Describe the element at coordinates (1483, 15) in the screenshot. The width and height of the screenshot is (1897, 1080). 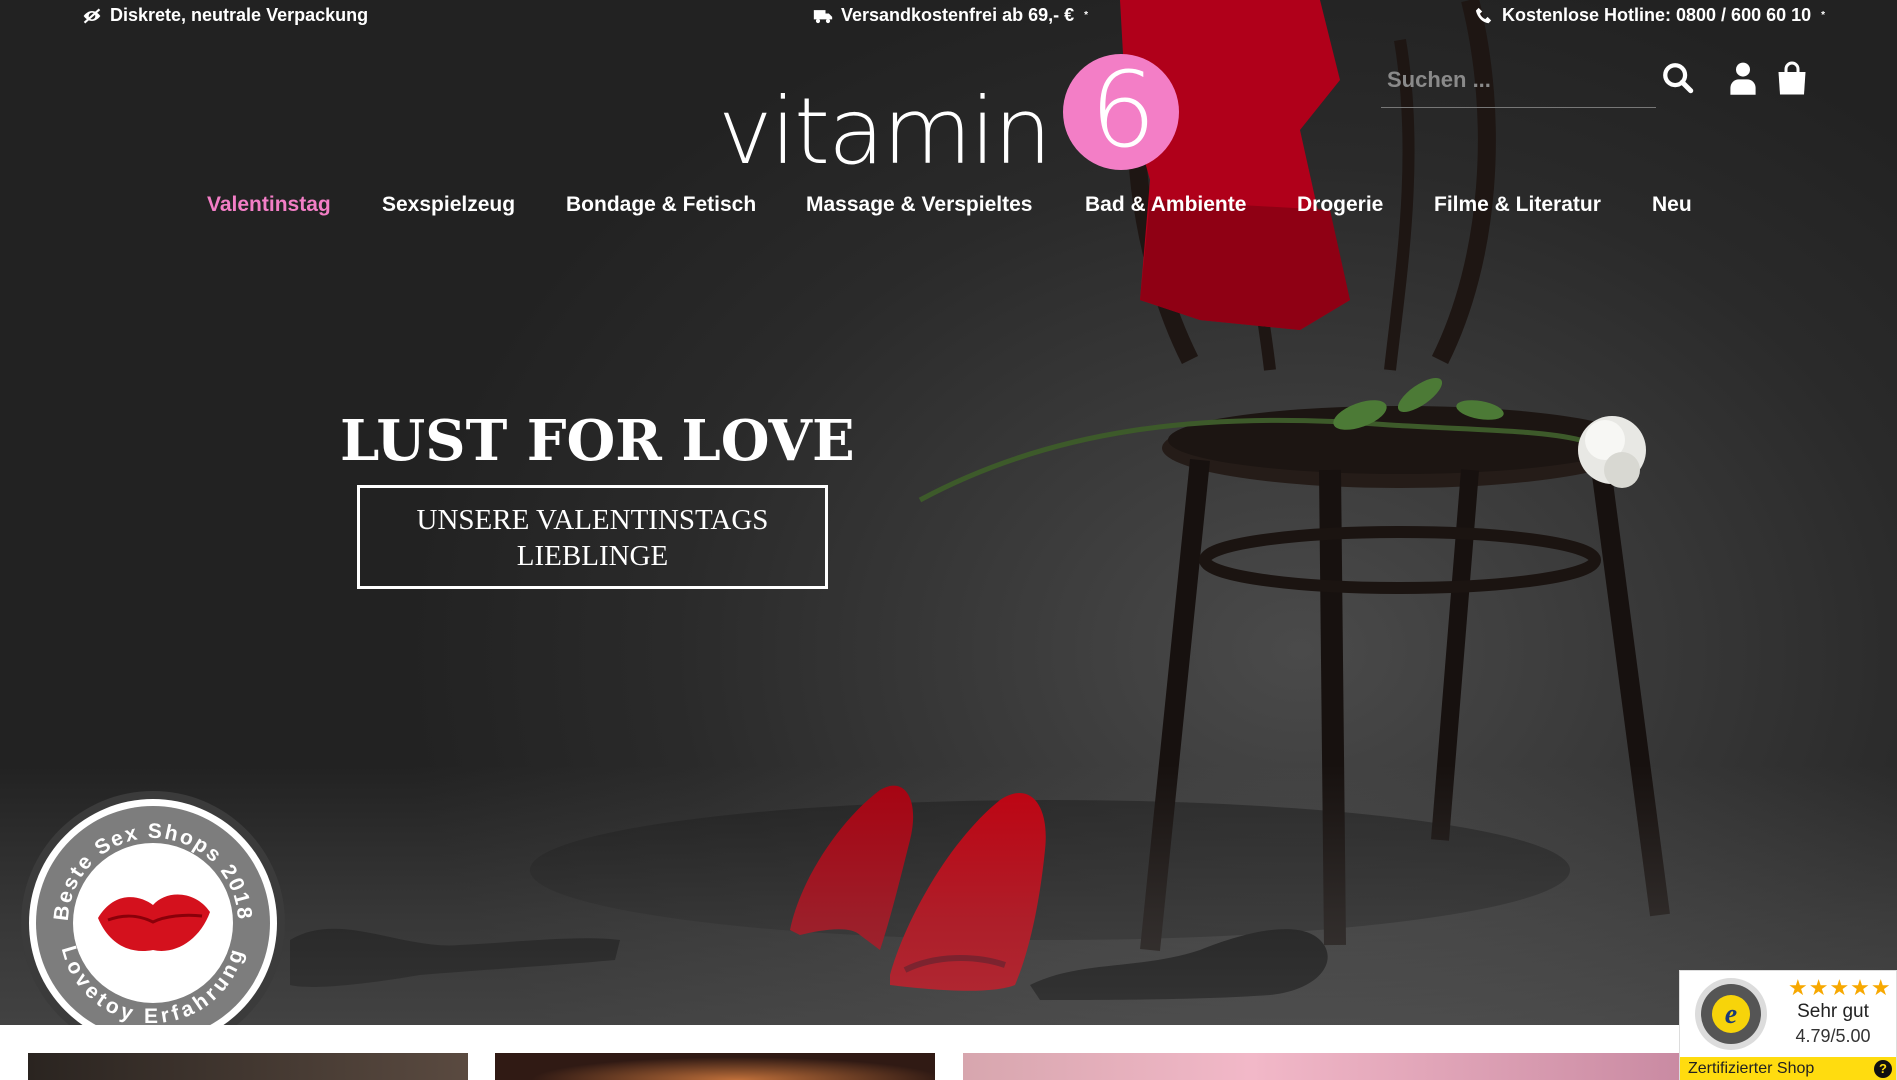
I see `phone-icon` at that location.